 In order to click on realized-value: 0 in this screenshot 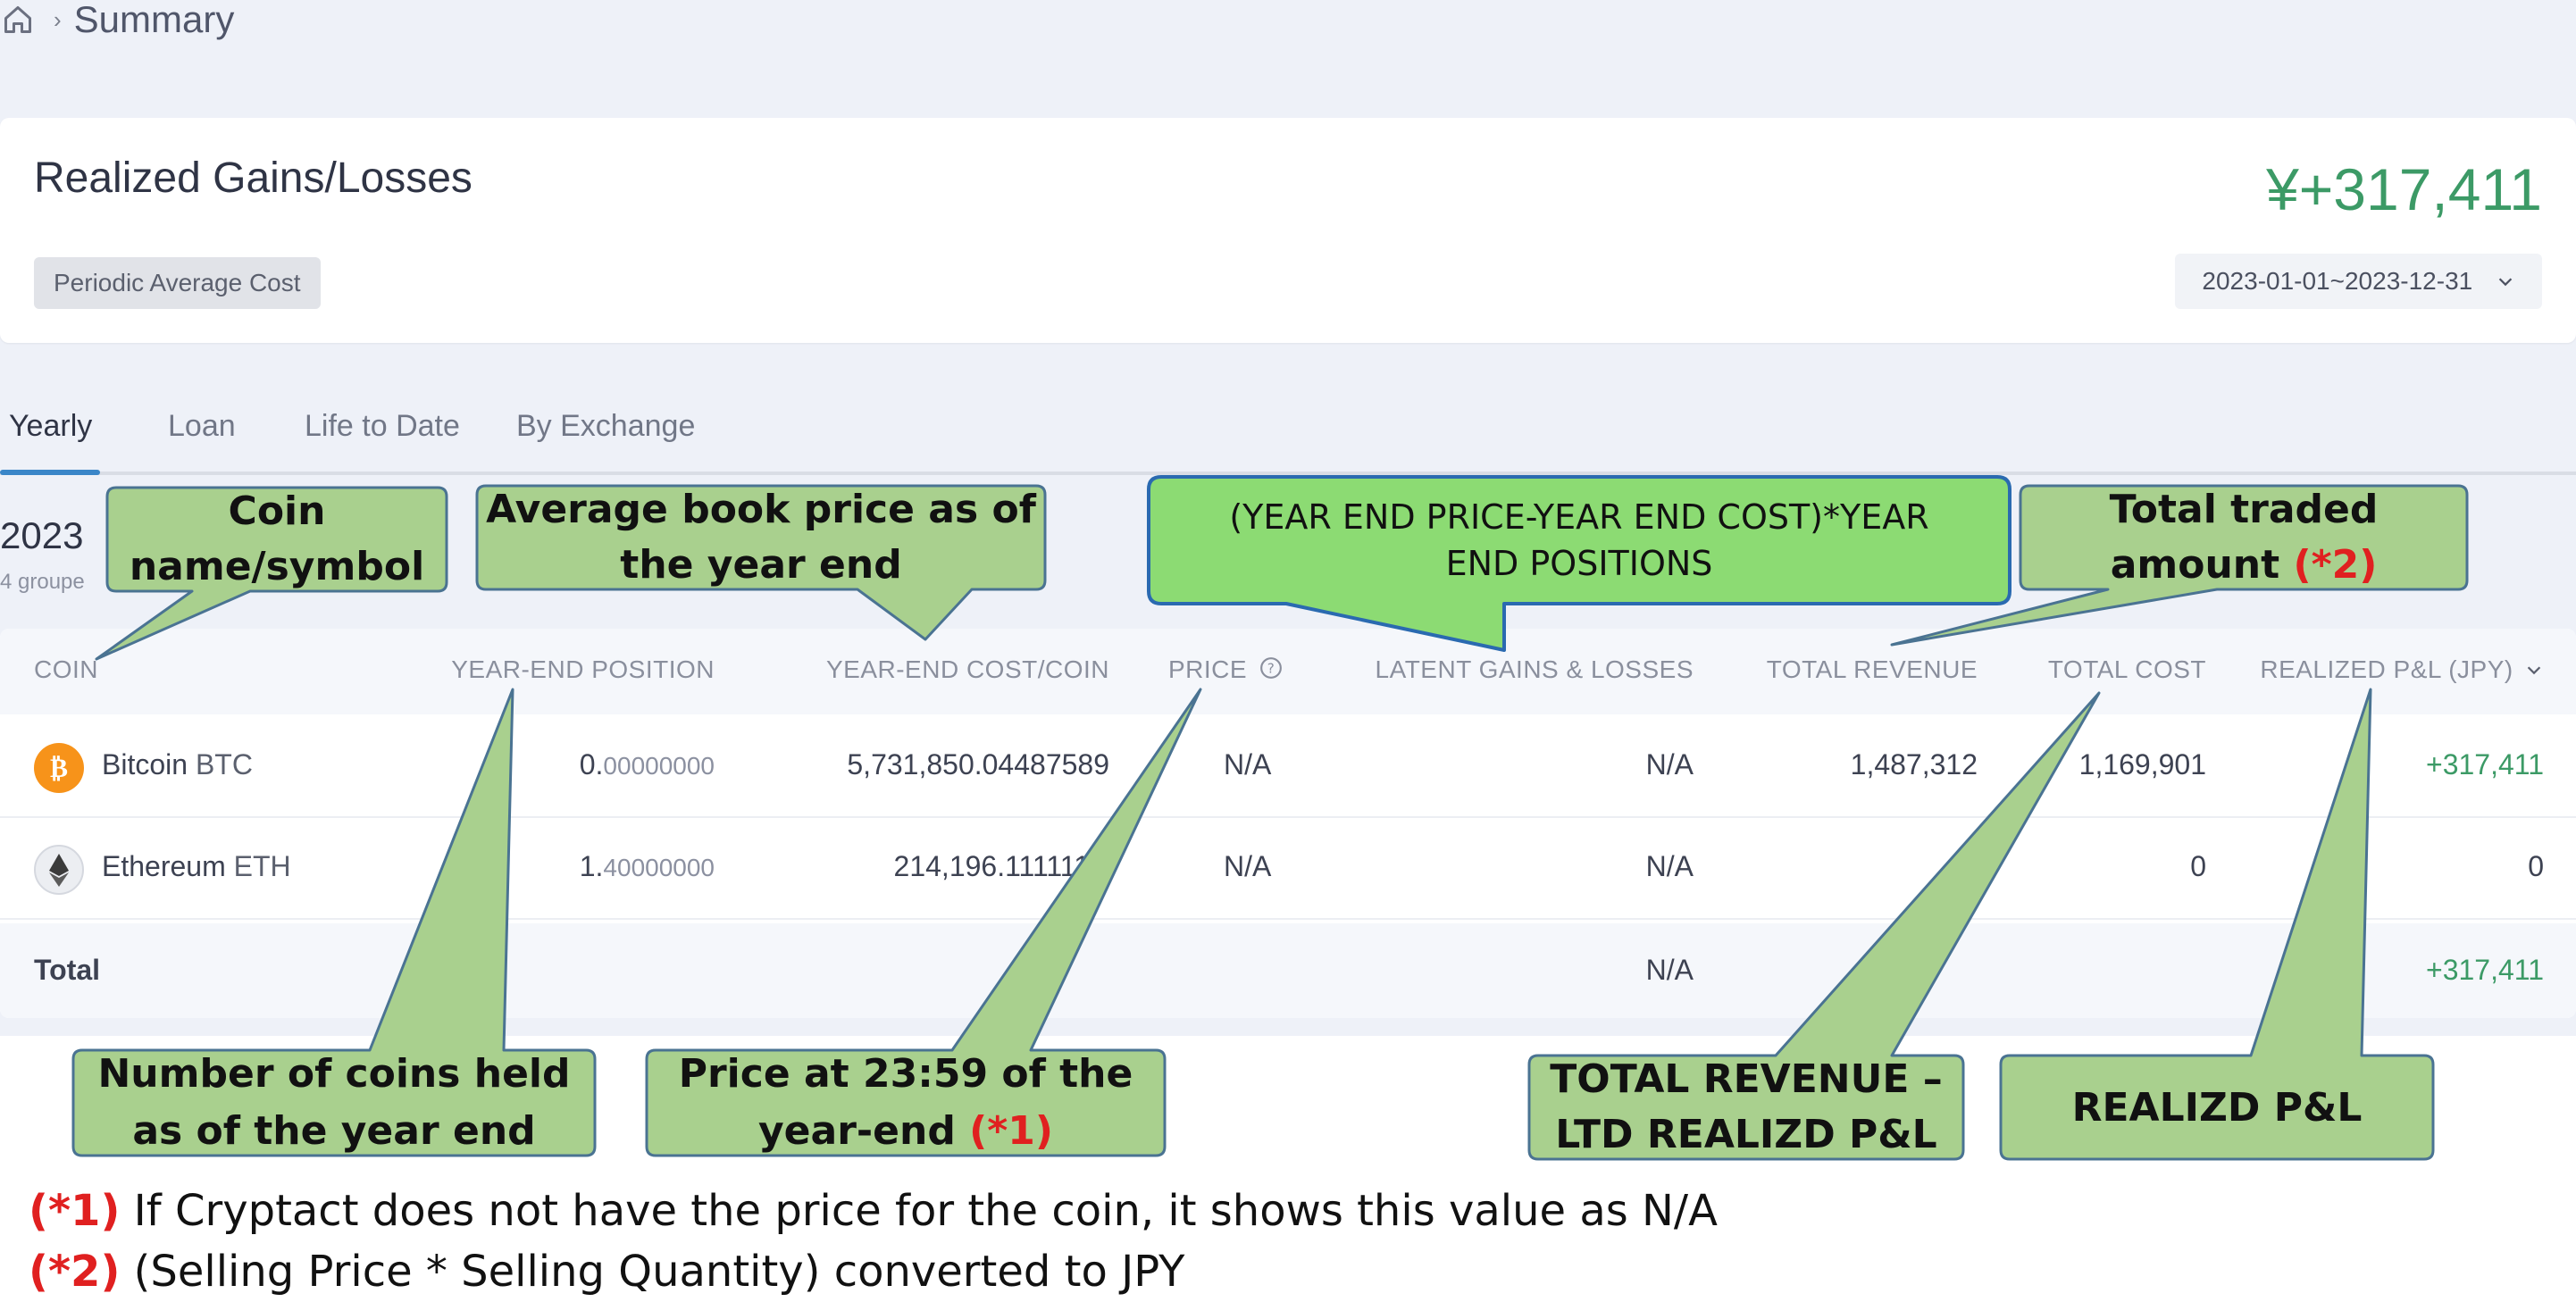, I will do `click(2536, 866)`.